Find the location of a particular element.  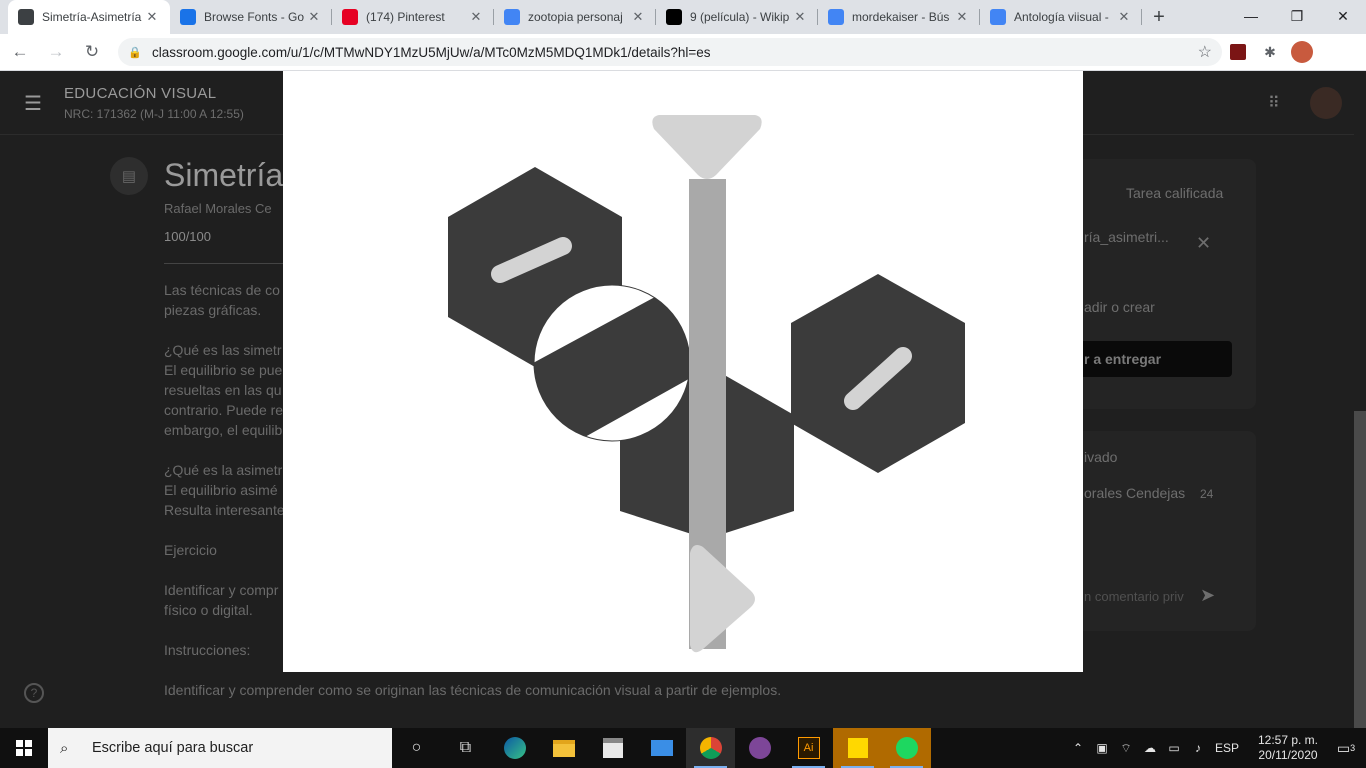

comment-input: n comentario priv is located at coordinates (1134, 596).